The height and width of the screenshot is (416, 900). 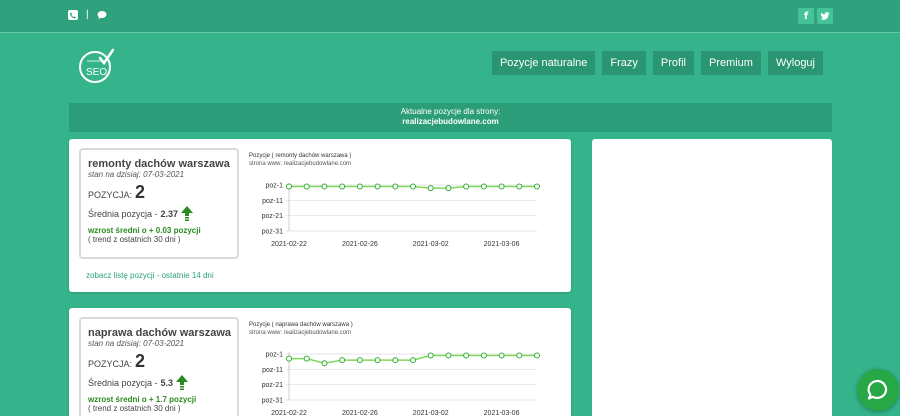 I want to click on chat-icon, so click(x=877, y=389).